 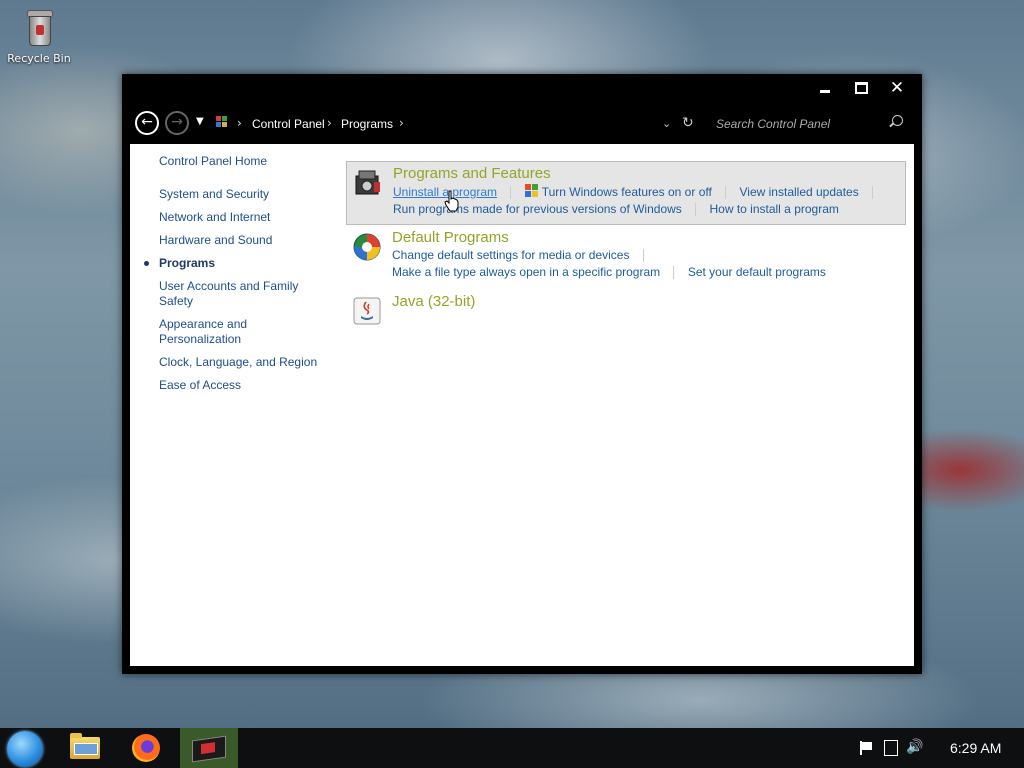 What do you see at coordinates (814, 124) in the screenshot?
I see `search-input` at bounding box center [814, 124].